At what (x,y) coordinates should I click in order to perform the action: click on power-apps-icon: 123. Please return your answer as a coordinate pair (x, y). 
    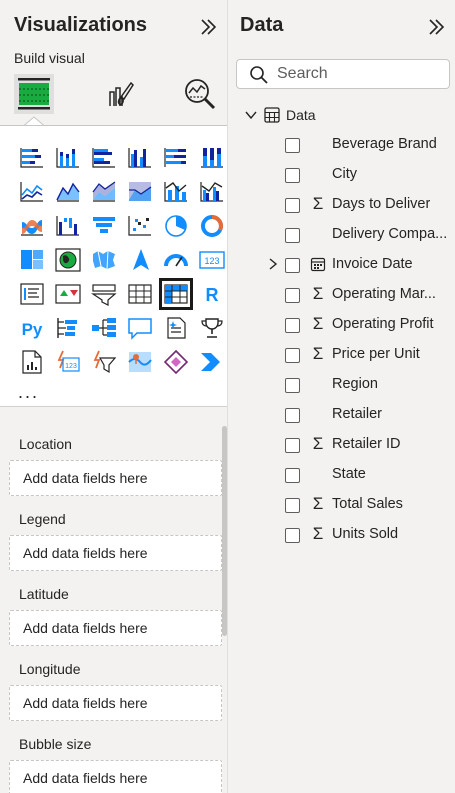
    Looking at the image, I should click on (68, 362).